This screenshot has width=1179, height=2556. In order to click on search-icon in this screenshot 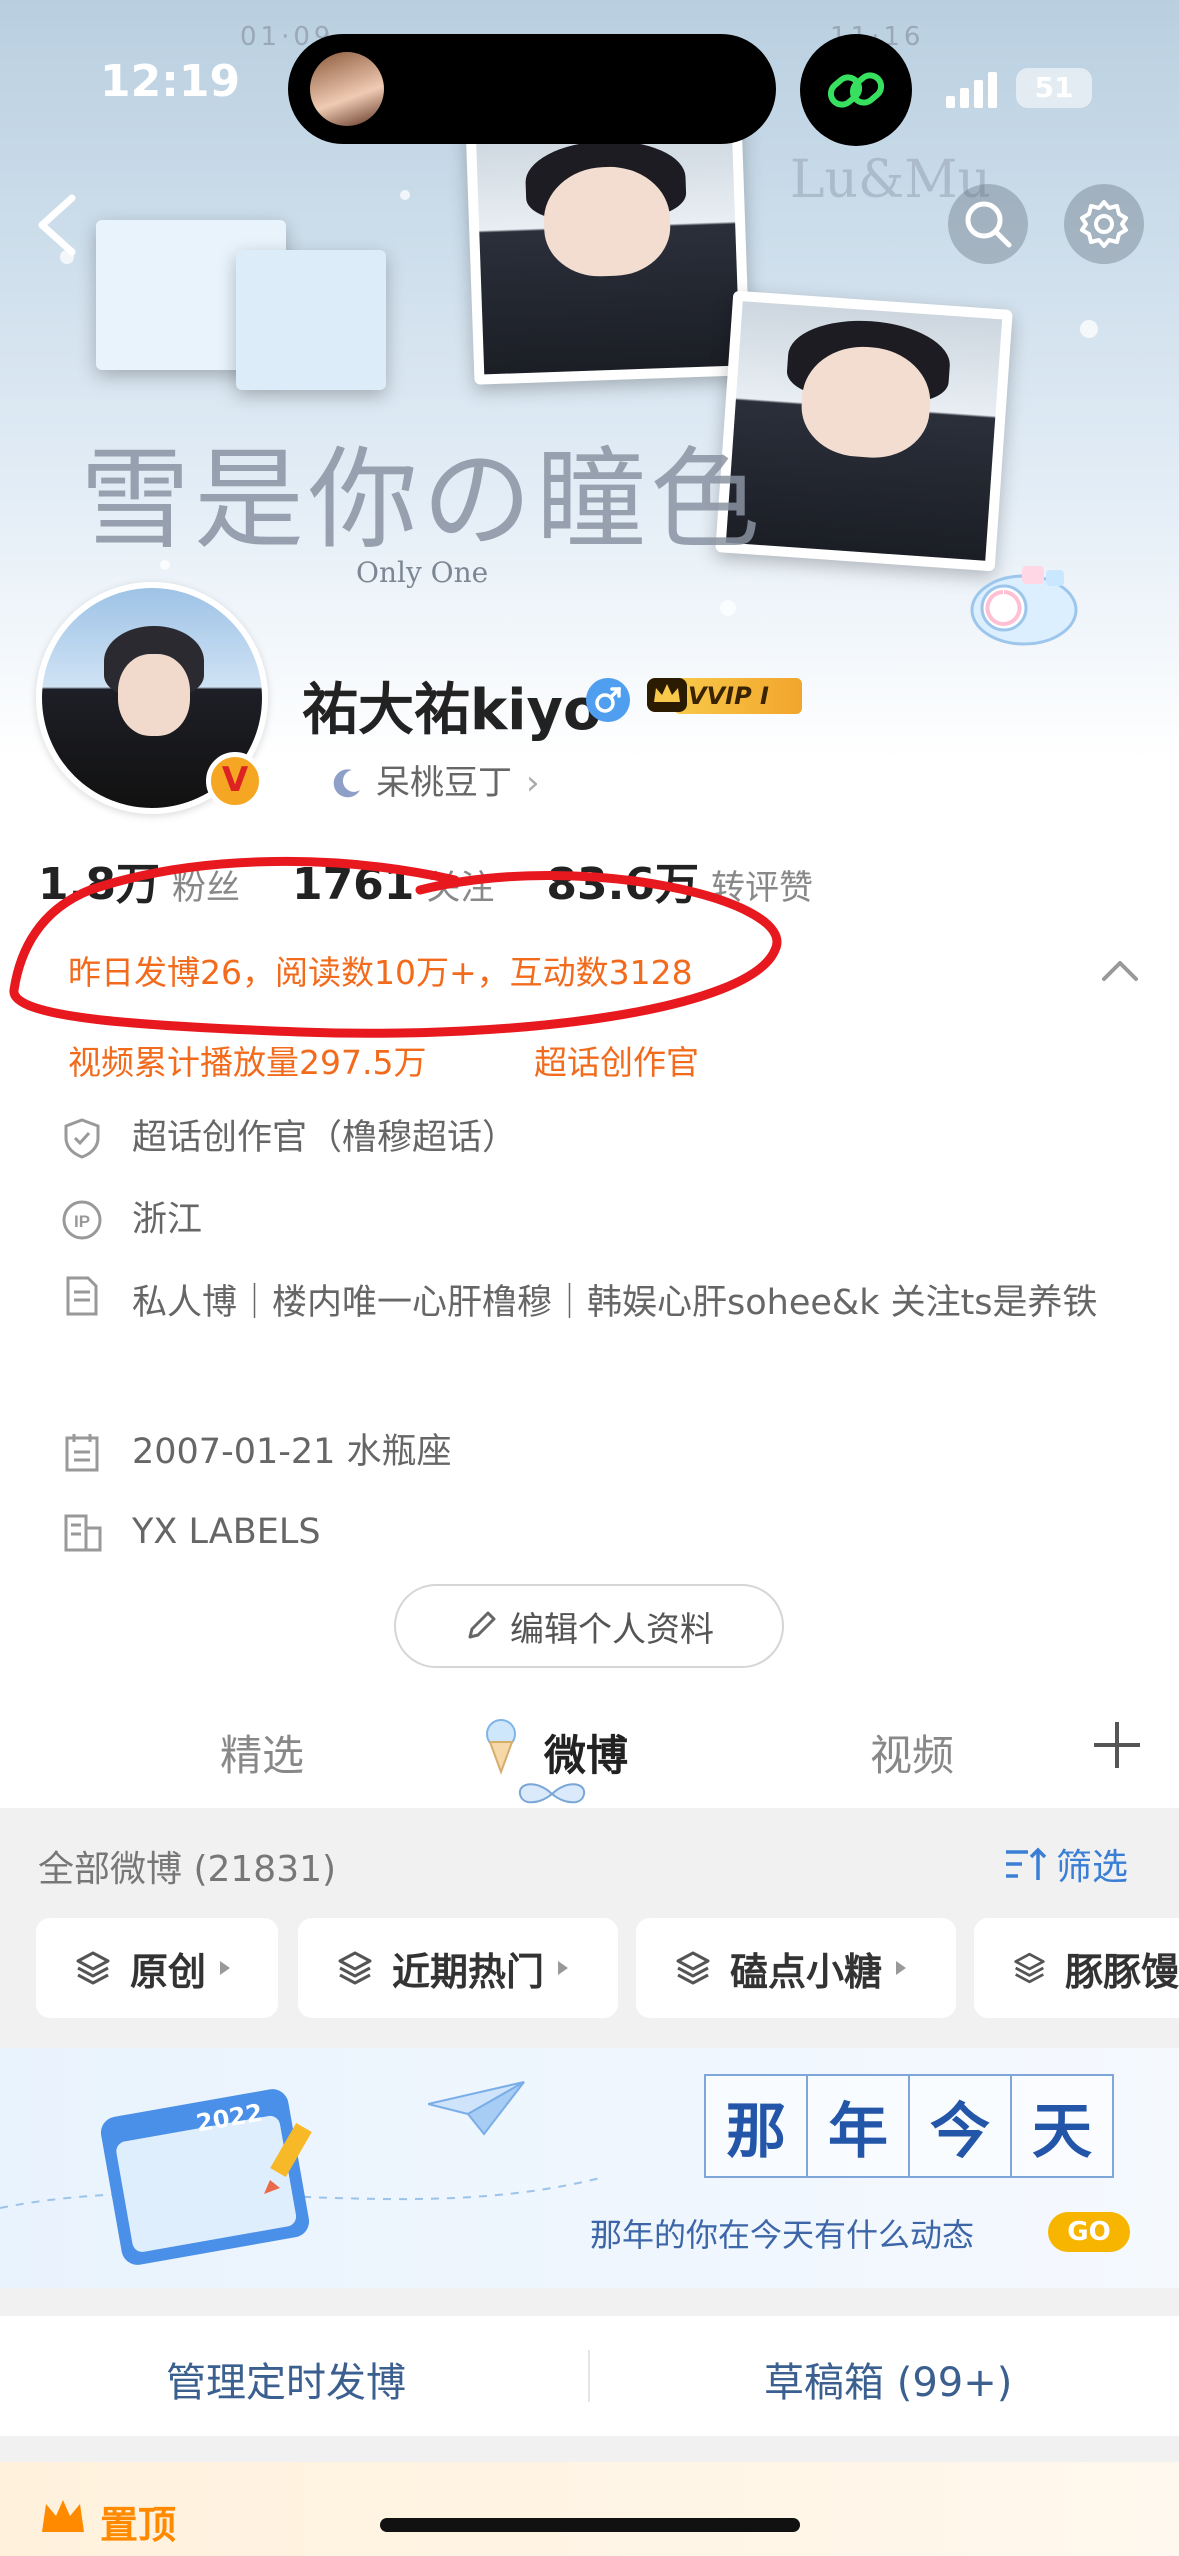, I will do `click(988, 224)`.